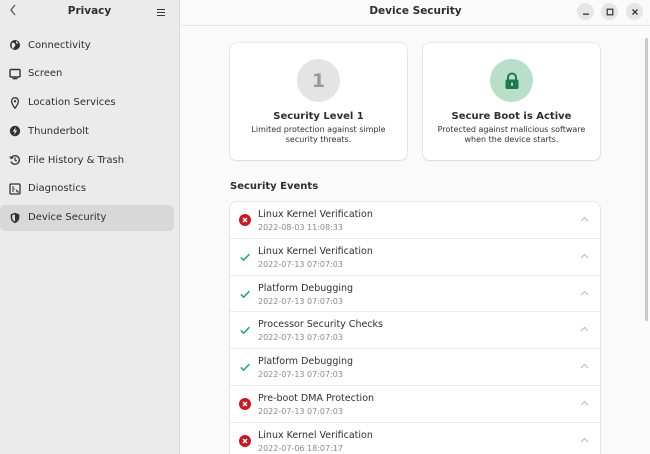 This screenshot has width=650, height=454. I want to click on sidebar-item-connectivity: Connectivity, so click(87, 45).